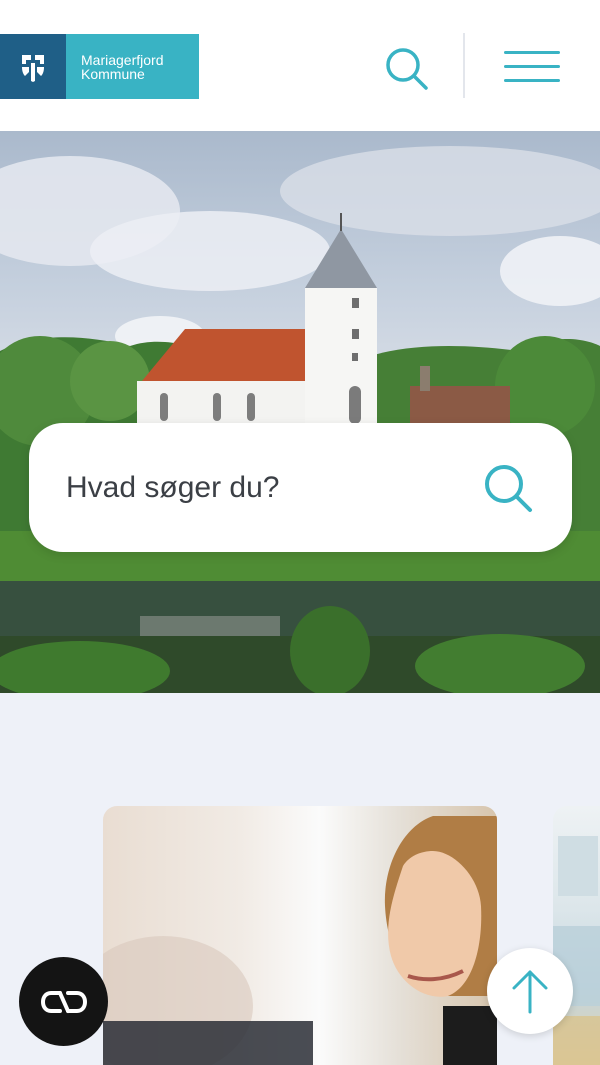 This screenshot has height=1065, width=600. Describe the element at coordinates (532, 67) in the screenshot. I see `hamburger-menu-icon` at that location.